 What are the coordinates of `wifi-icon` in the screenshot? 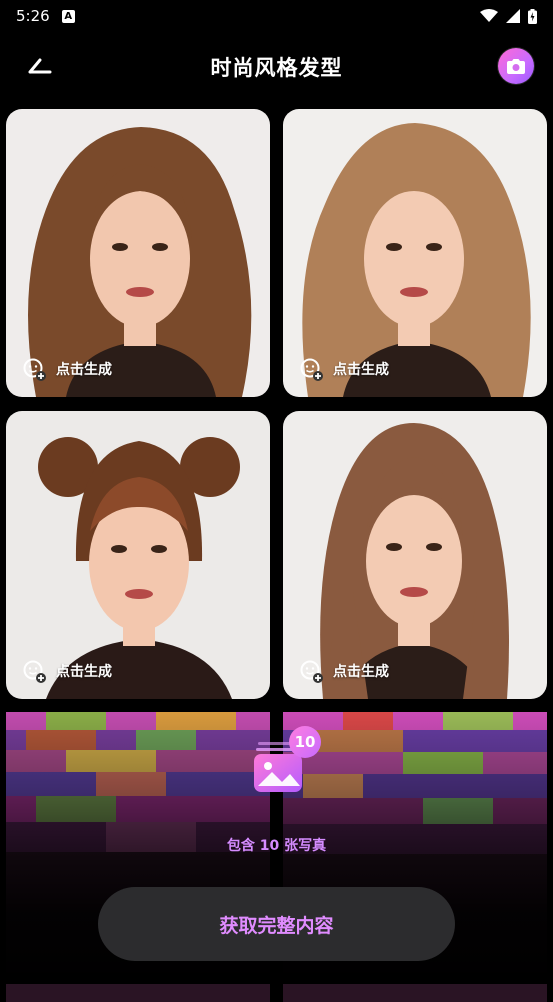 It's located at (489, 15).